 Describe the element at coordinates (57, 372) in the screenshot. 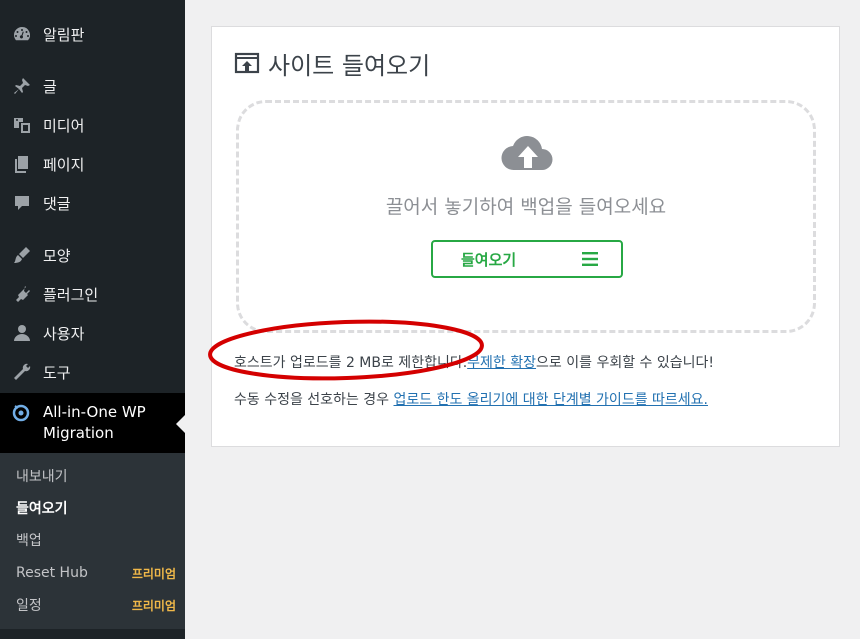

I see `sidebar-item-label: 도구` at that location.